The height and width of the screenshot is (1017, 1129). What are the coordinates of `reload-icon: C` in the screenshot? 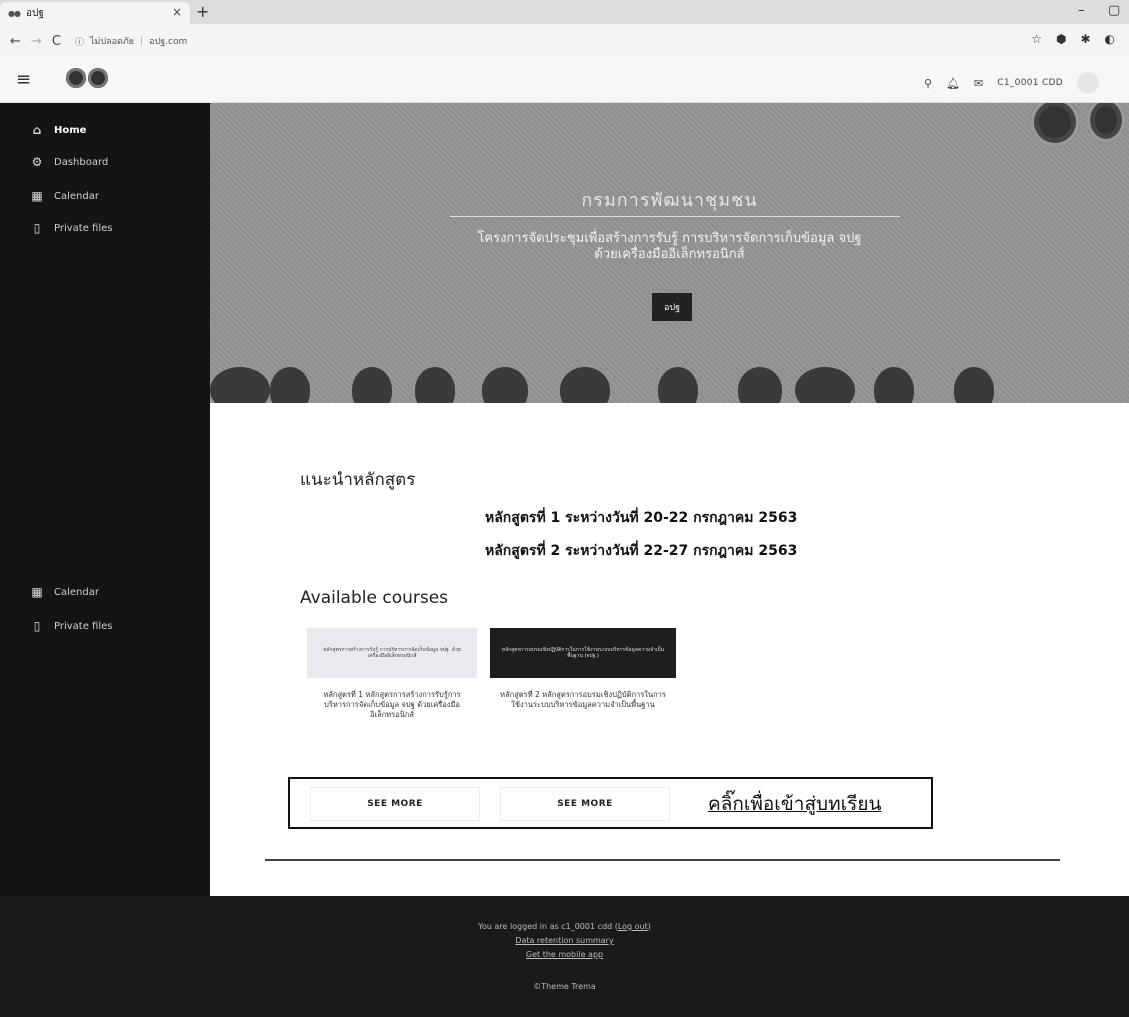 It's located at (56, 41).